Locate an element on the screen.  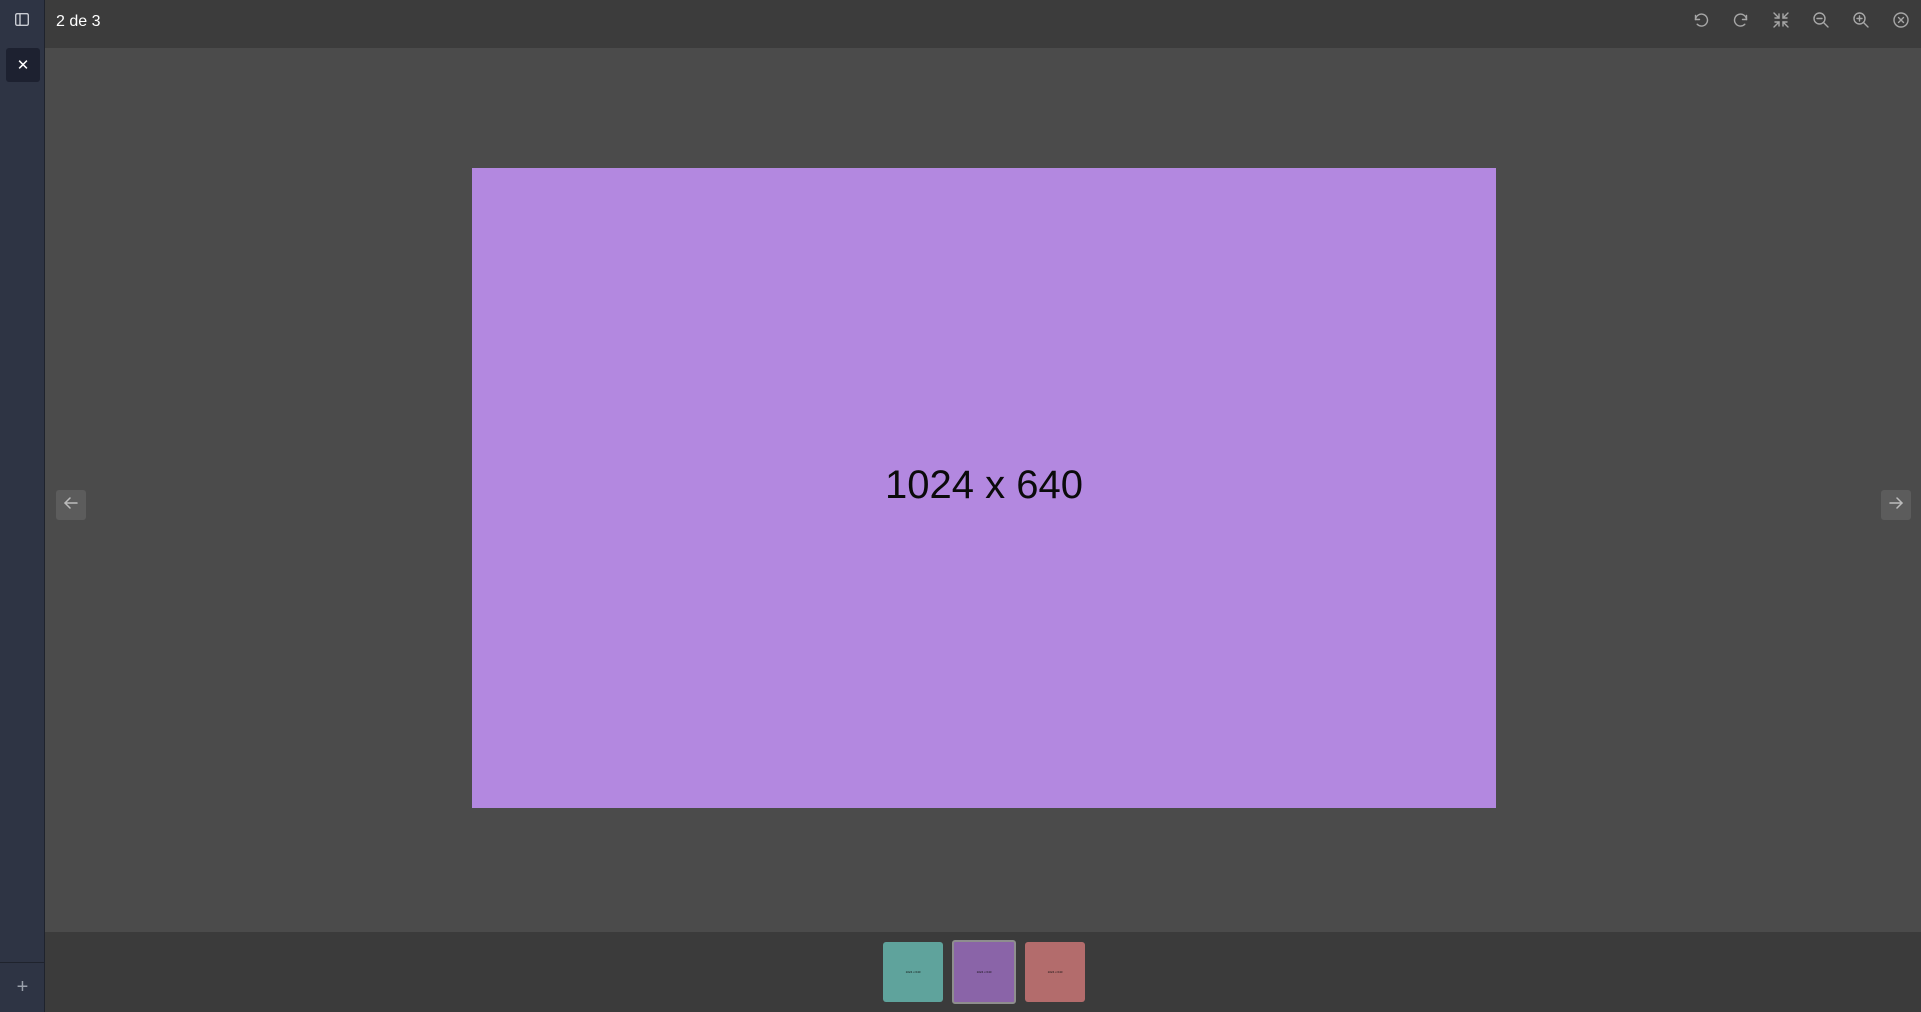
close-viewer-button: ✕ is located at coordinates (23, 65).